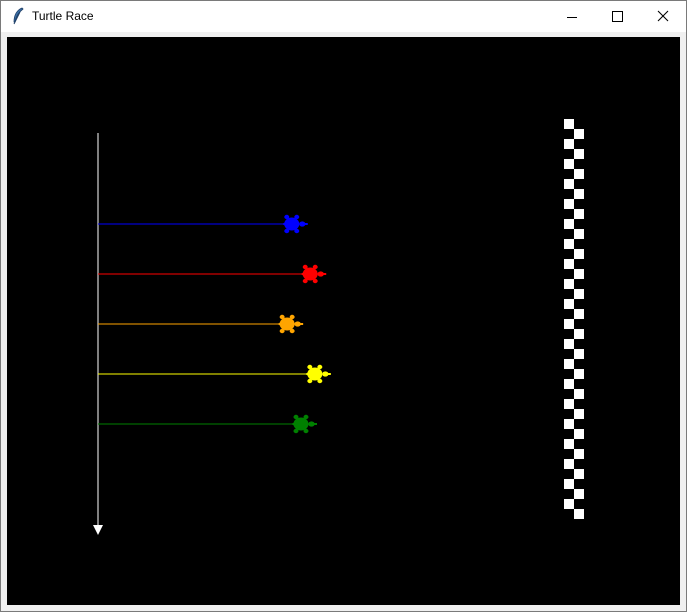  What do you see at coordinates (317, 374) in the screenshot?
I see `turtle-yellow` at bounding box center [317, 374].